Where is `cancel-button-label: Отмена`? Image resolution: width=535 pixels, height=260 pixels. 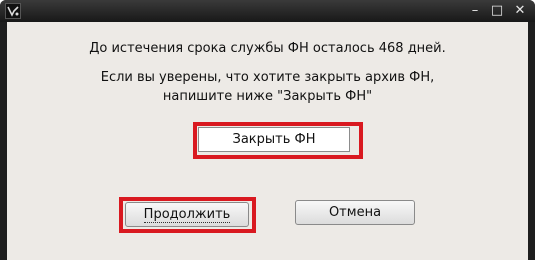 cancel-button-label: Отмена is located at coordinates (355, 212).